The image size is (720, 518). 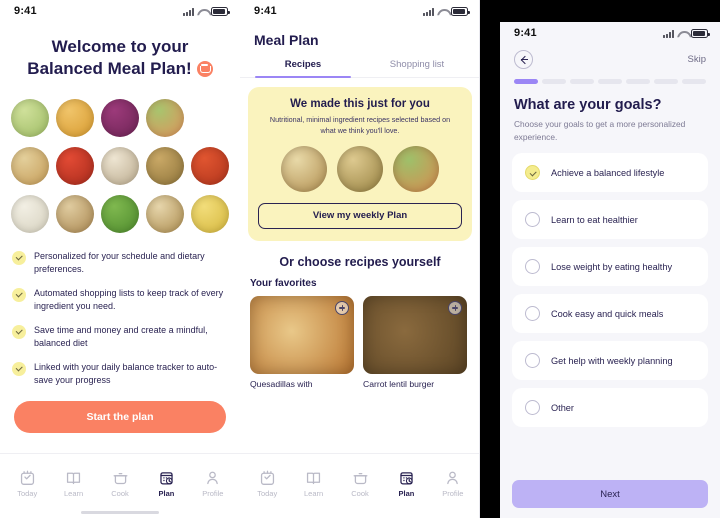 What do you see at coordinates (210, 118) in the screenshot?
I see `food-grid-empty` at bounding box center [210, 118].